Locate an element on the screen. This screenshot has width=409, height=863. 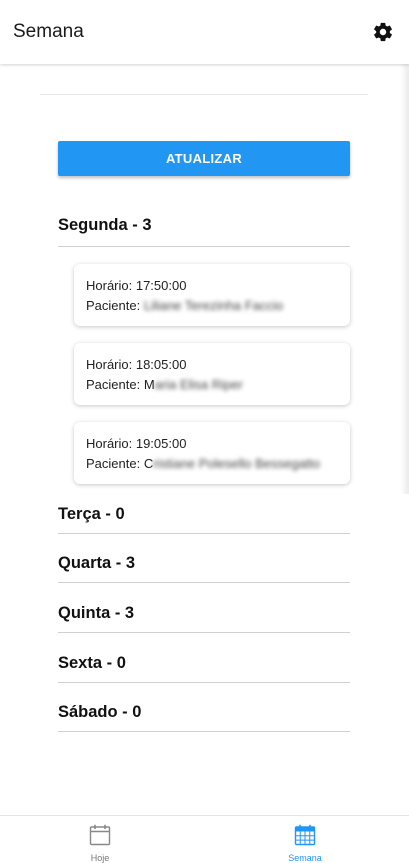
appointment-patient: Paciente: Liliane Terezinha Faccio is located at coordinates (184, 305).